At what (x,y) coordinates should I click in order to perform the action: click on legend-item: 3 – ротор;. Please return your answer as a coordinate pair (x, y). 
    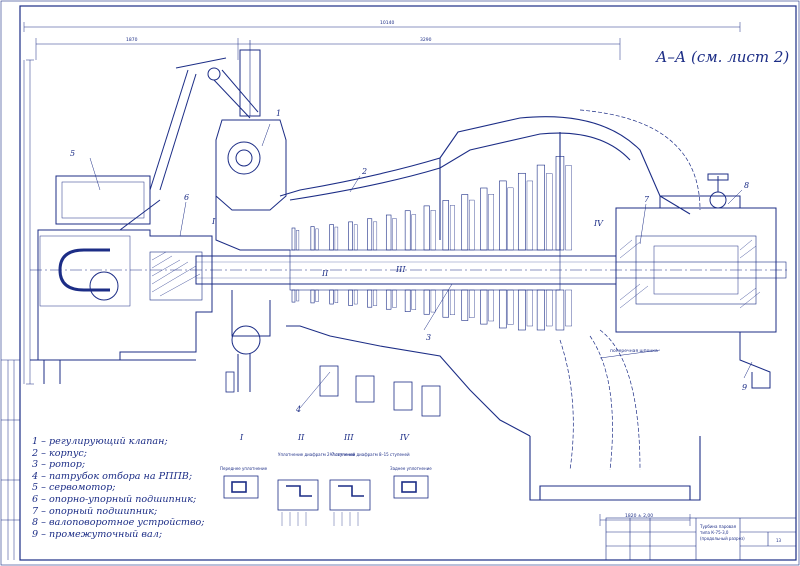
    Looking at the image, I should click on (59, 465).